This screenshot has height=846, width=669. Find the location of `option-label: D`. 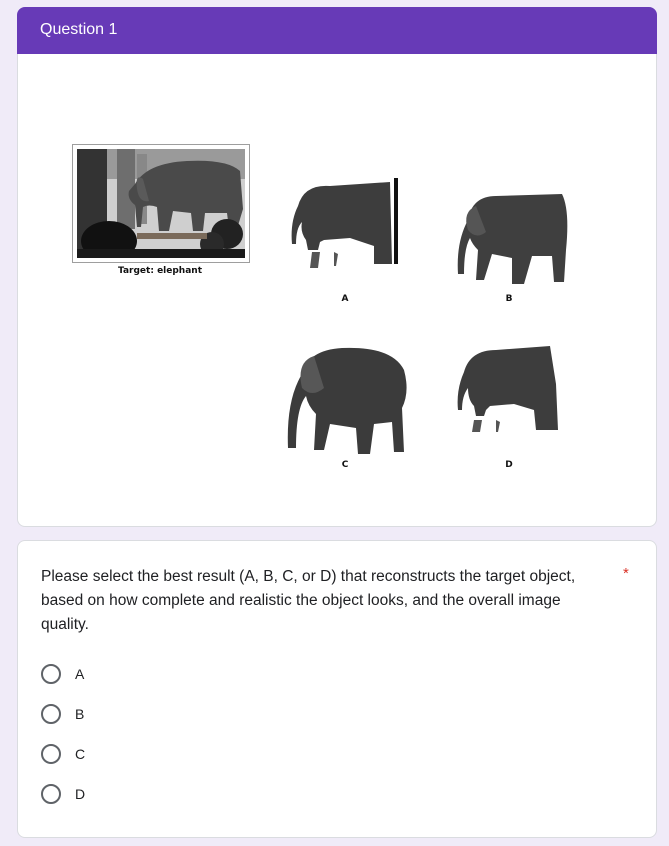

option-label: D is located at coordinates (80, 794).